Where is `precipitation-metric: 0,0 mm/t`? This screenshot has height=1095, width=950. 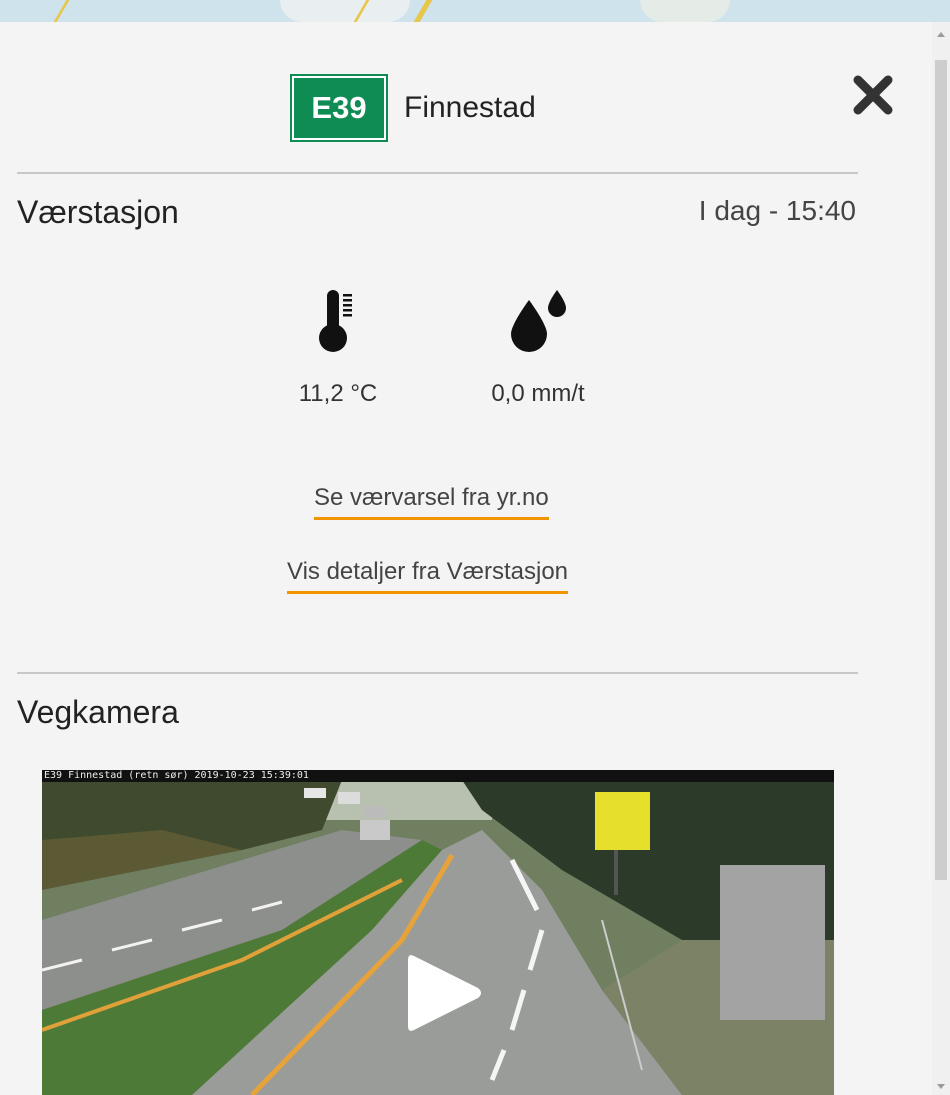
precipitation-metric: 0,0 mm/t is located at coordinates (538, 348).